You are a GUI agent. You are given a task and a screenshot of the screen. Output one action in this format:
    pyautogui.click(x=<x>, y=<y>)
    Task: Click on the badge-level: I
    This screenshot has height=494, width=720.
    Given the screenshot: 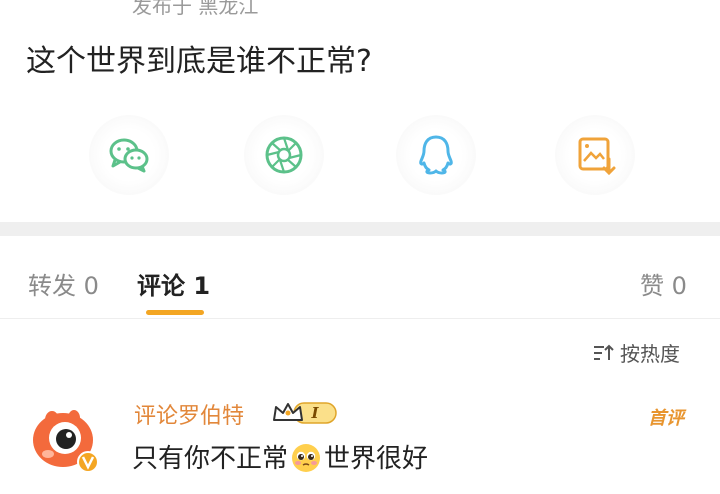 What is the action you would take?
    pyautogui.click(x=314, y=413)
    